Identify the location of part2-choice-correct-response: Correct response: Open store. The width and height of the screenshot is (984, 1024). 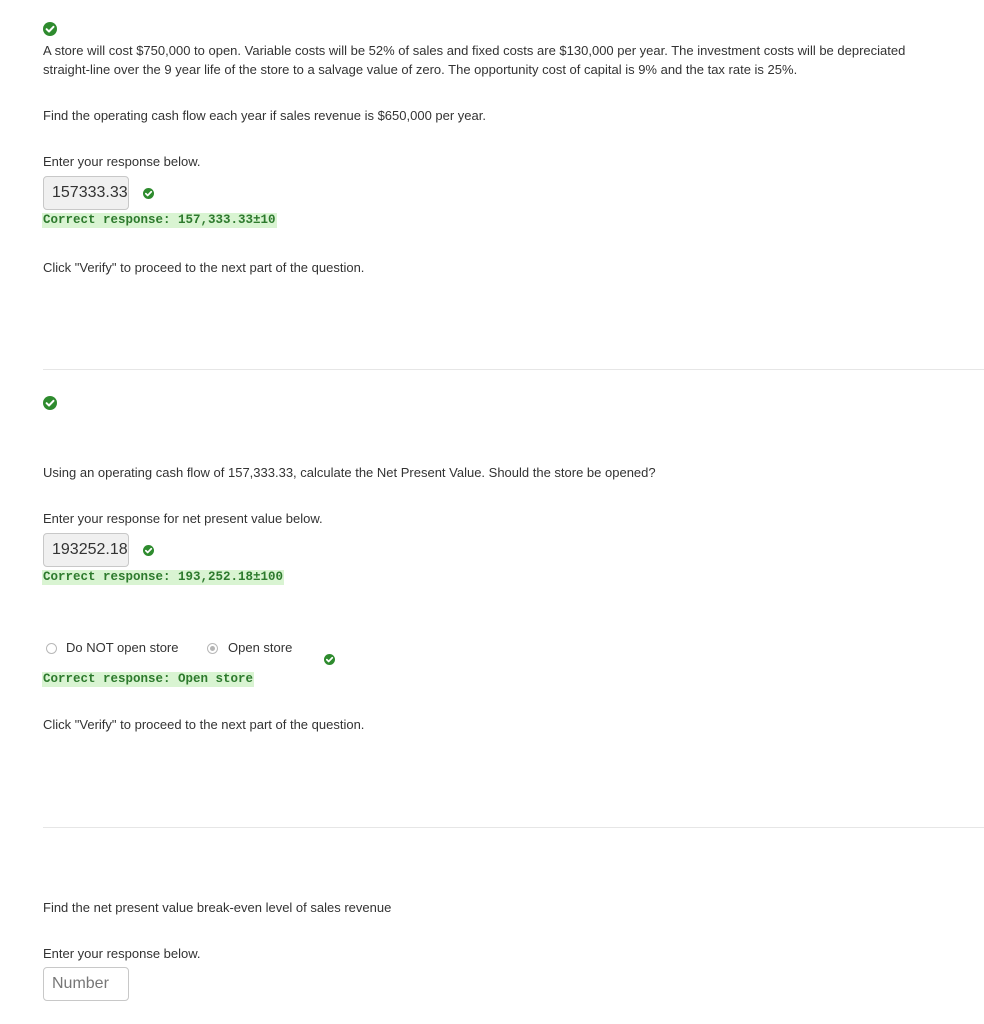
(148, 679).